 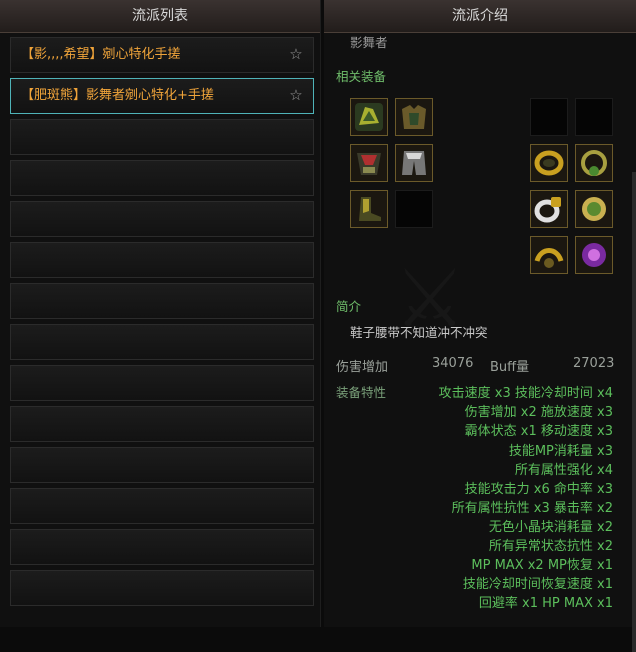 What do you see at coordinates (101, 54) in the screenshot?
I see `build-list-item-label: 【影,,,,希望】剜心特化手搓` at bounding box center [101, 54].